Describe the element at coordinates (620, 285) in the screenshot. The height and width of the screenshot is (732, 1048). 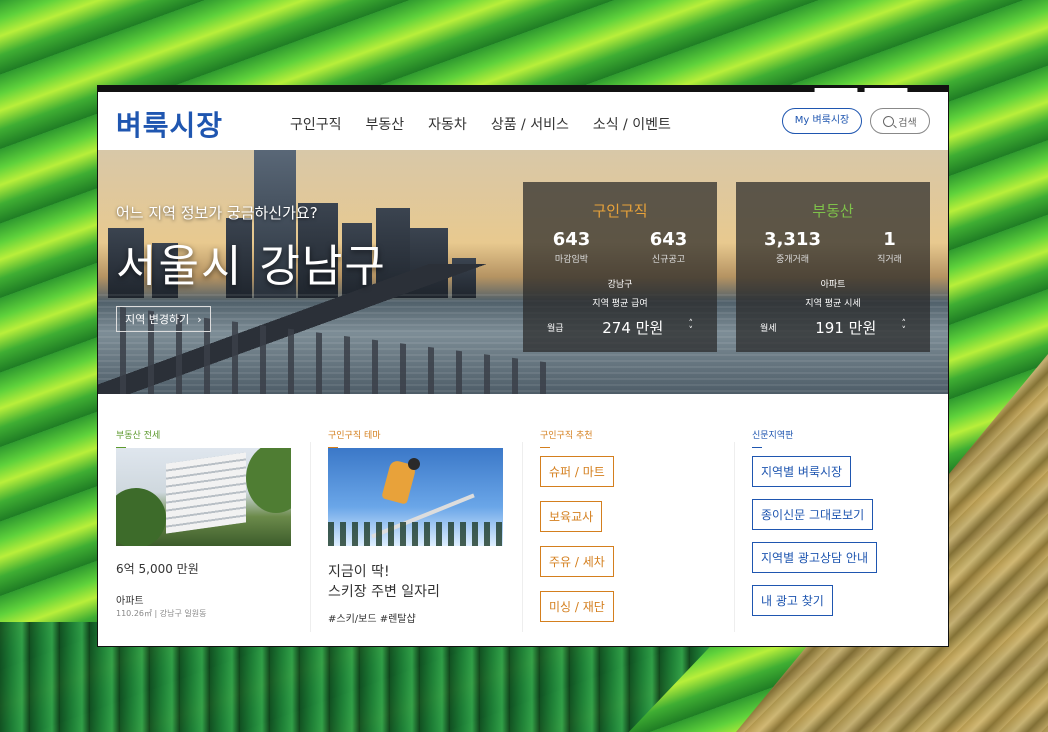
I see `jobs-area: 강남구` at that location.